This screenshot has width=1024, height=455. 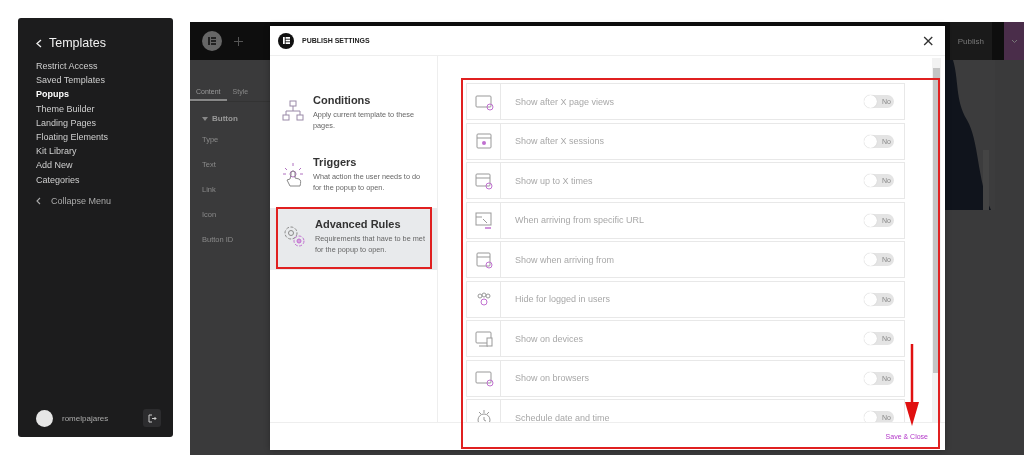 I want to click on logout-icon, so click(x=152, y=418).